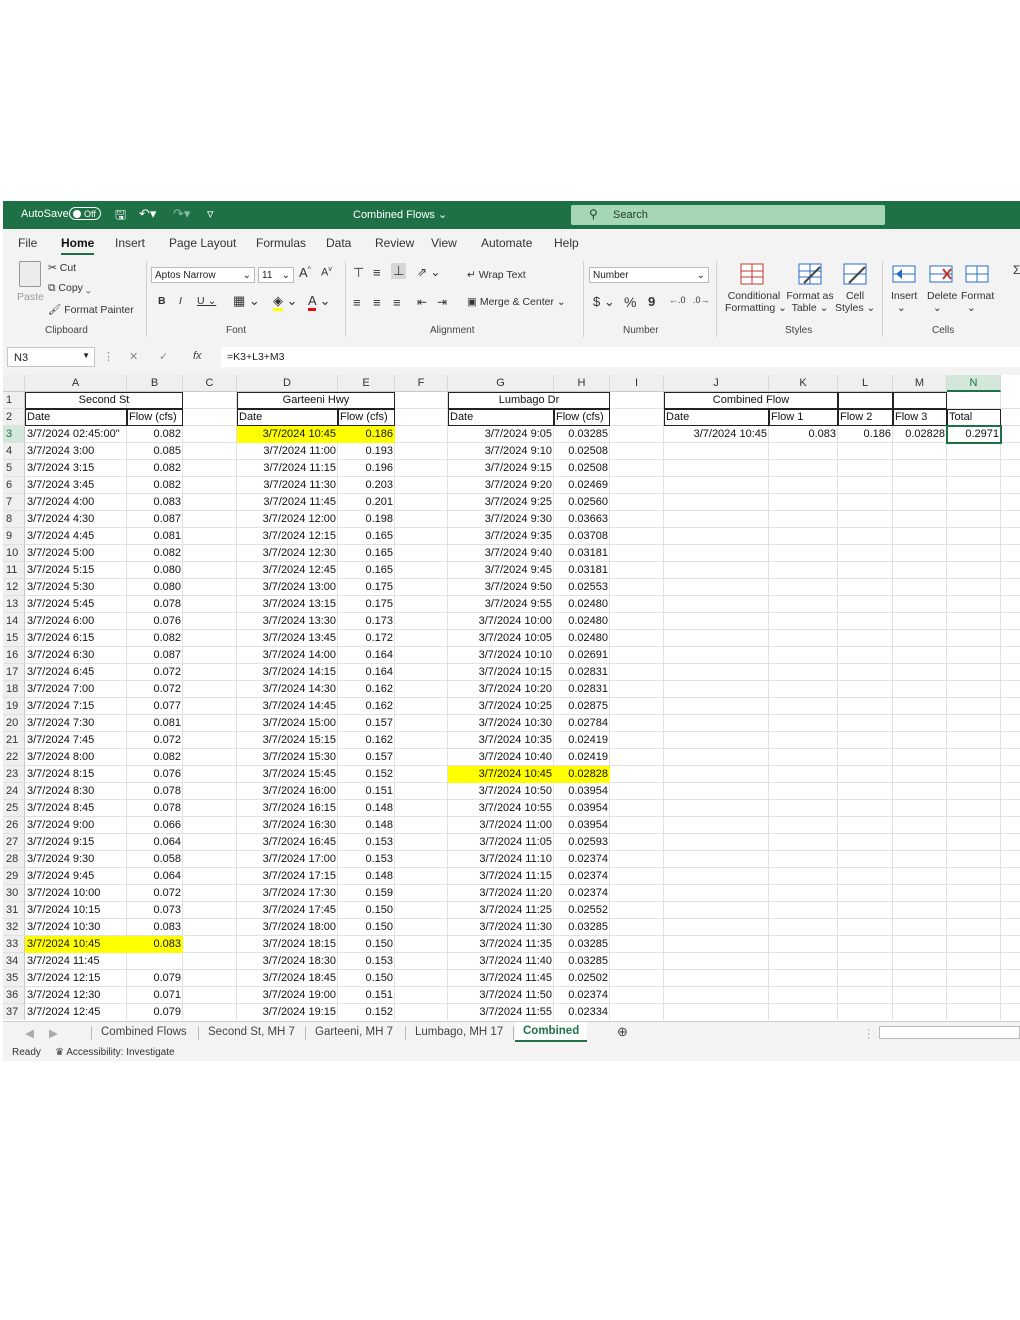  Describe the element at coordinates (287, 485) in the screenshot. I see `cell-garteeni-date: 3/7/2024 11:30` at that location.